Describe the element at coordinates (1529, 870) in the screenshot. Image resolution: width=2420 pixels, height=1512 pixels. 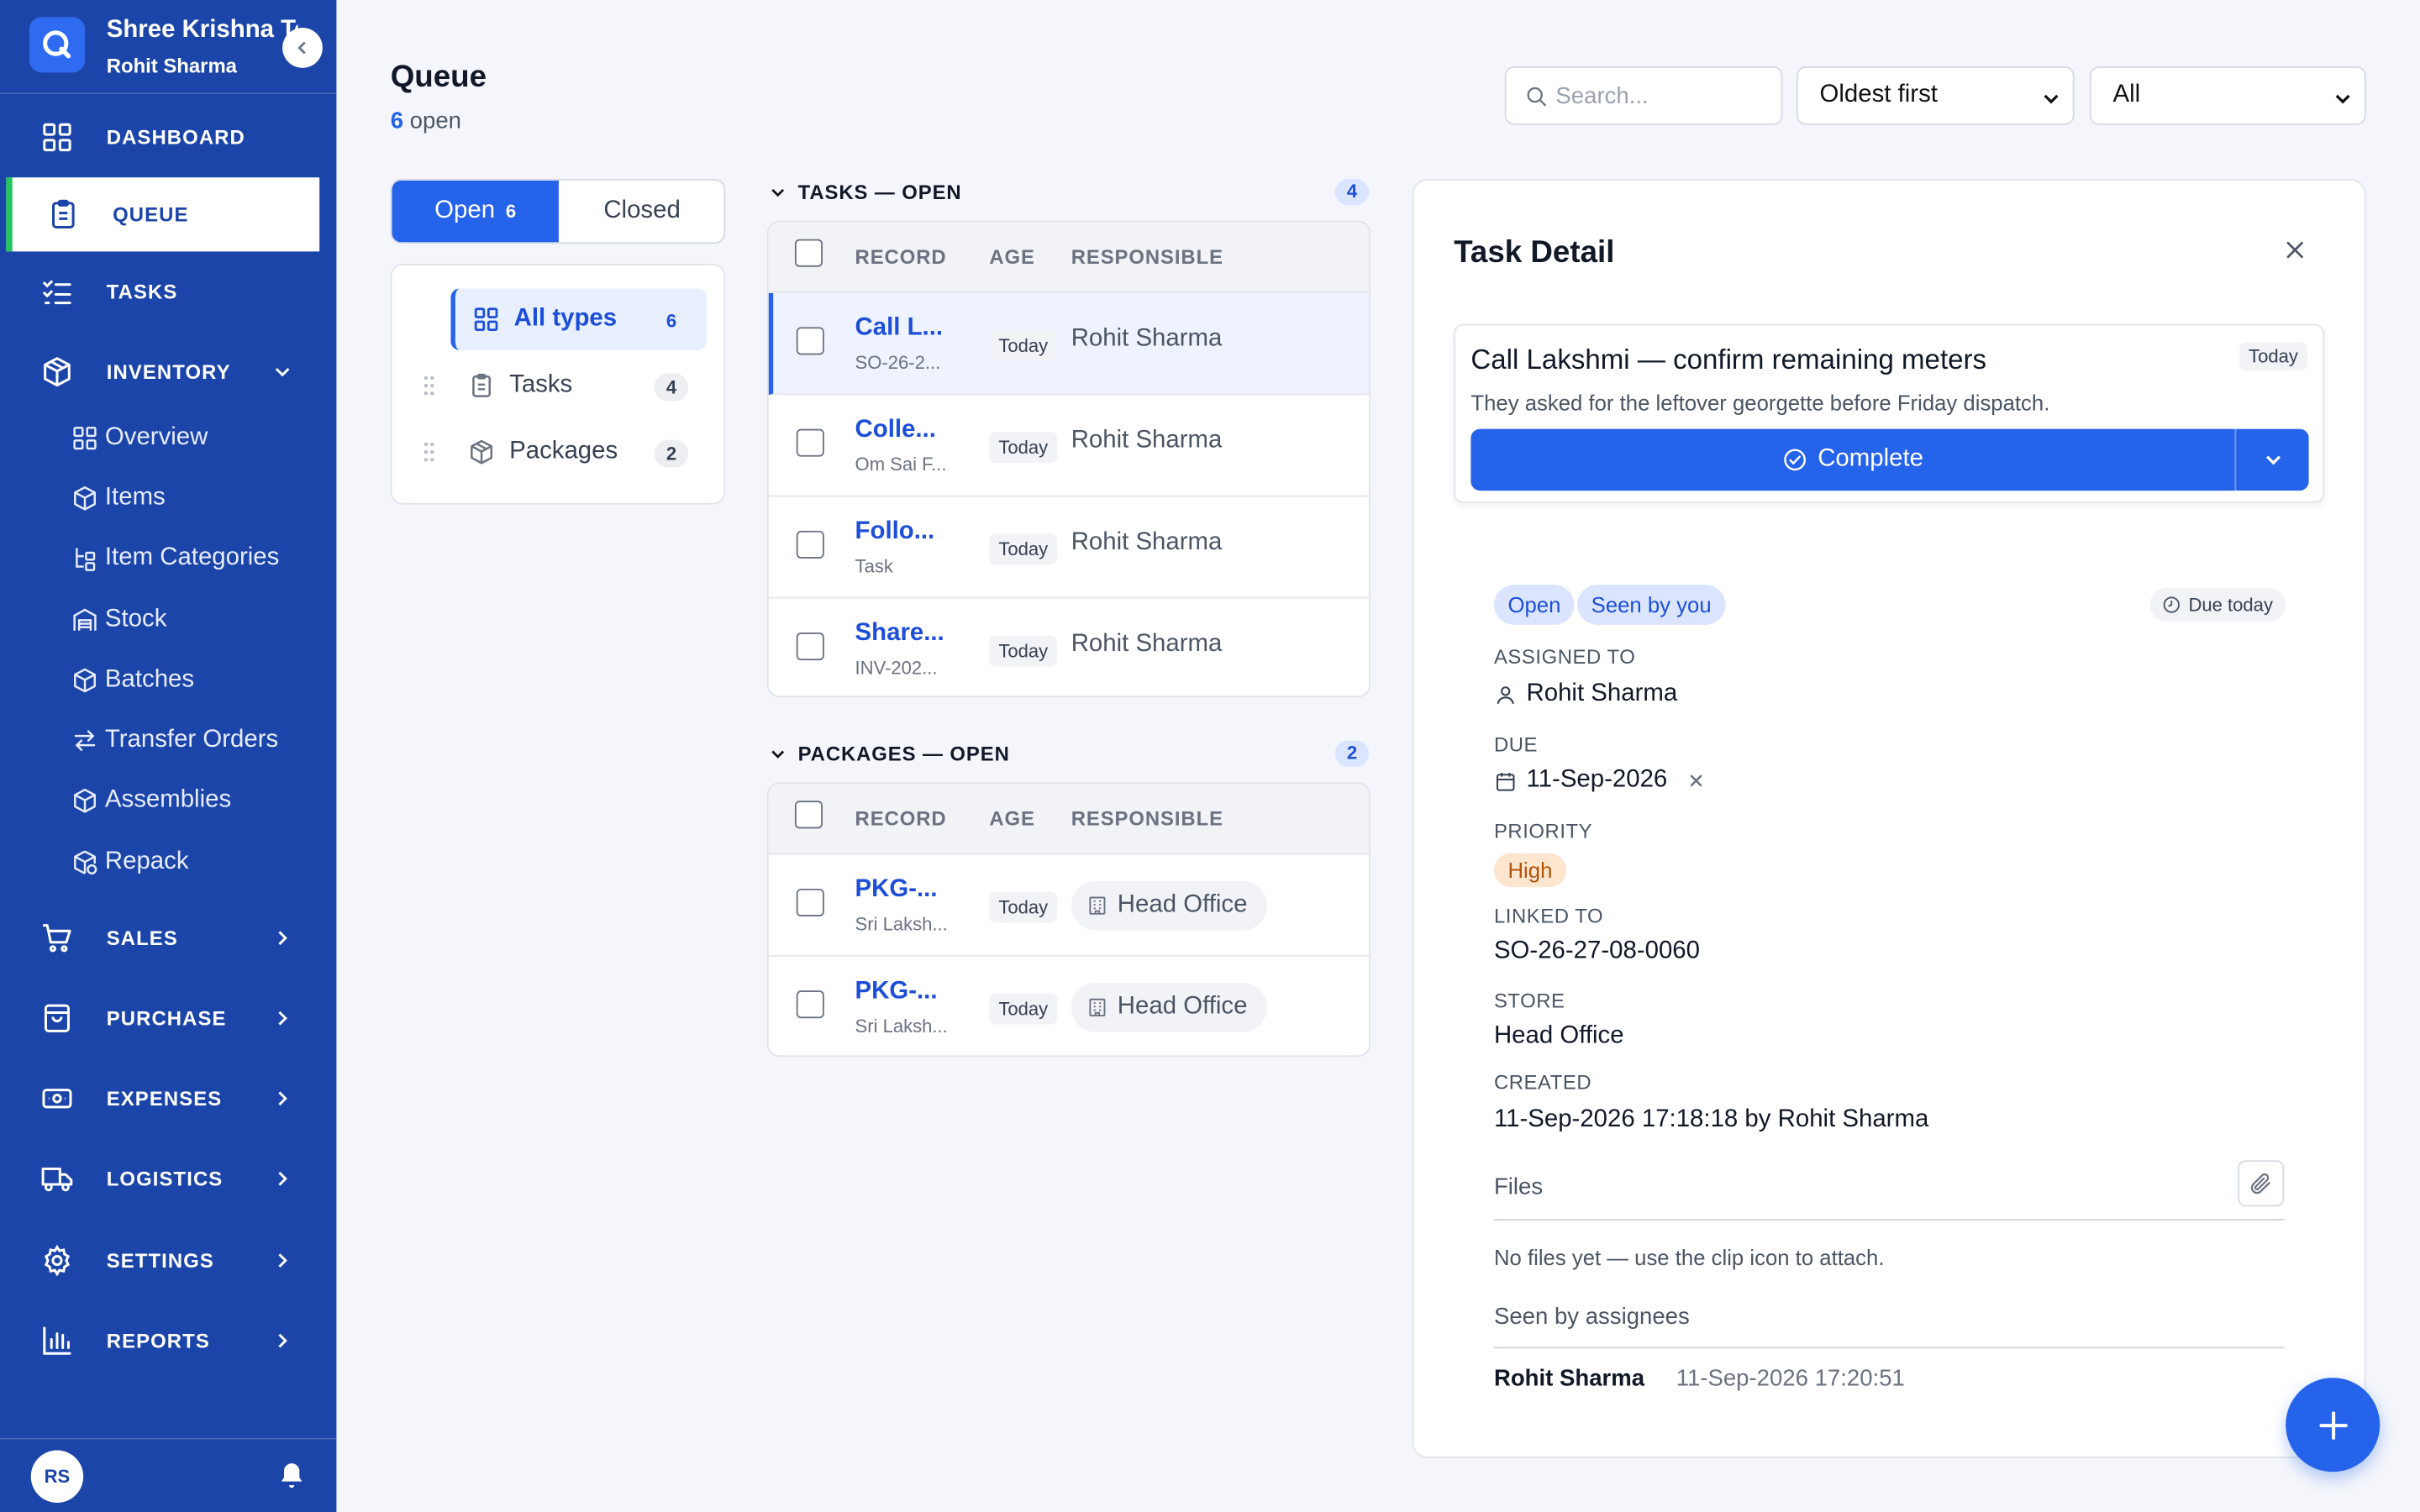
I see `priority-badge: High` at that location.